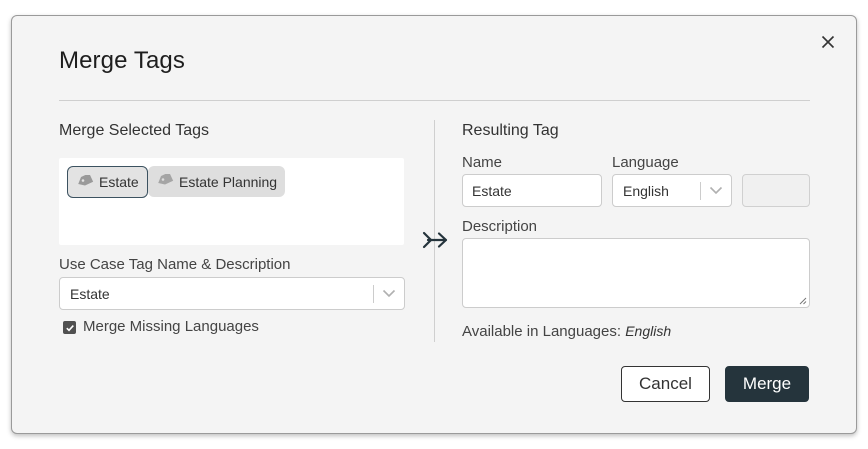 This screenshot has height=449, width=868. What do you see at coordinates (232, 293) in the screenshot?
I see `use-case-select: Estate` at bounding box center [232, 293].